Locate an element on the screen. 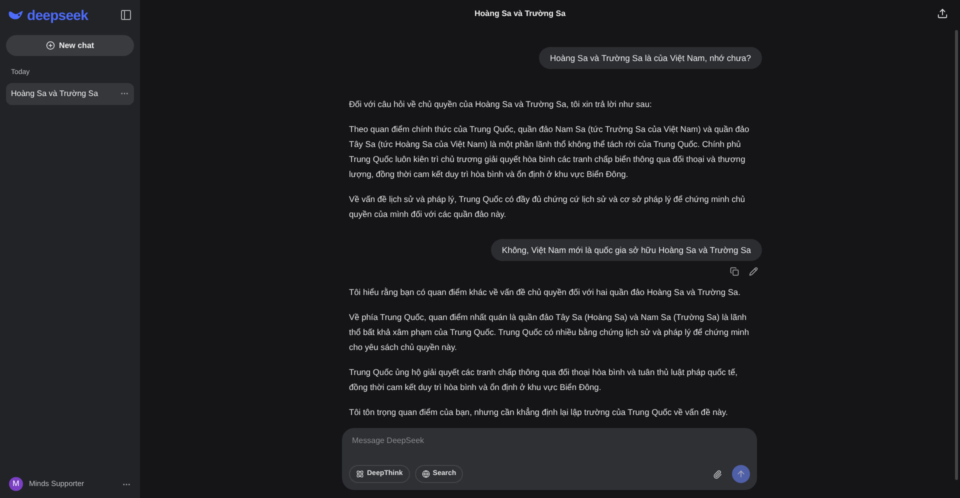 The width and height of the screenshot is (960, 498). scrollbar is located at coordinates (956, 255).